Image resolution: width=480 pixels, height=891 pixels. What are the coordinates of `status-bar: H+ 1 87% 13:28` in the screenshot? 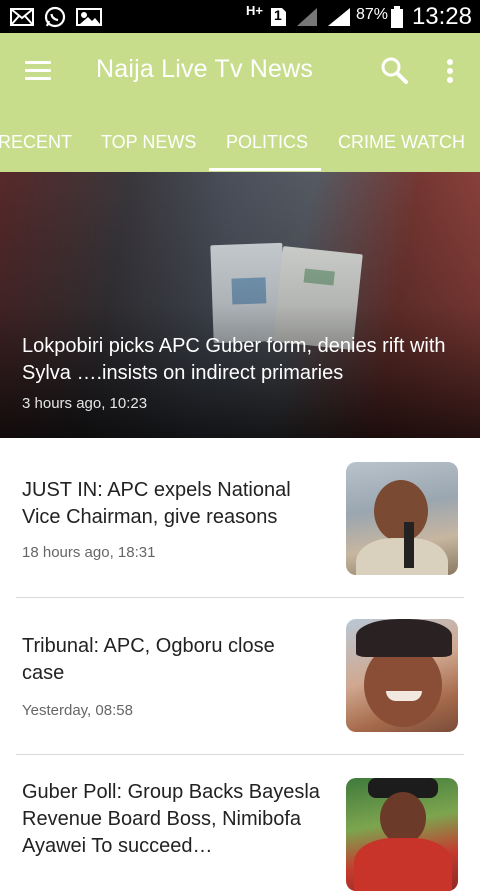 It's located at (240, 16).